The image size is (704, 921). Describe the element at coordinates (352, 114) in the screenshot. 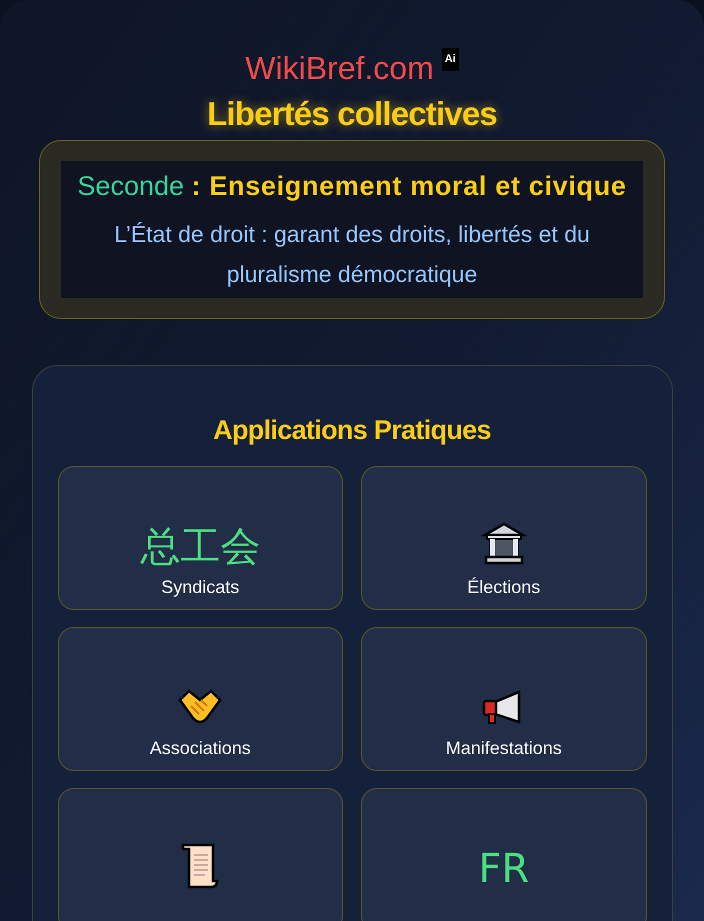

I see `page-title: Libertés collectives` at that location.